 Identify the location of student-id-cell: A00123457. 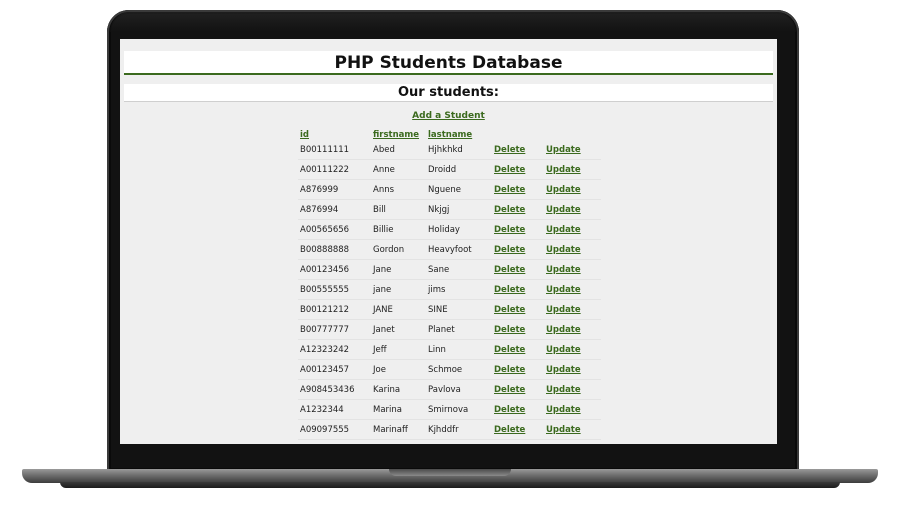
(334, 369).